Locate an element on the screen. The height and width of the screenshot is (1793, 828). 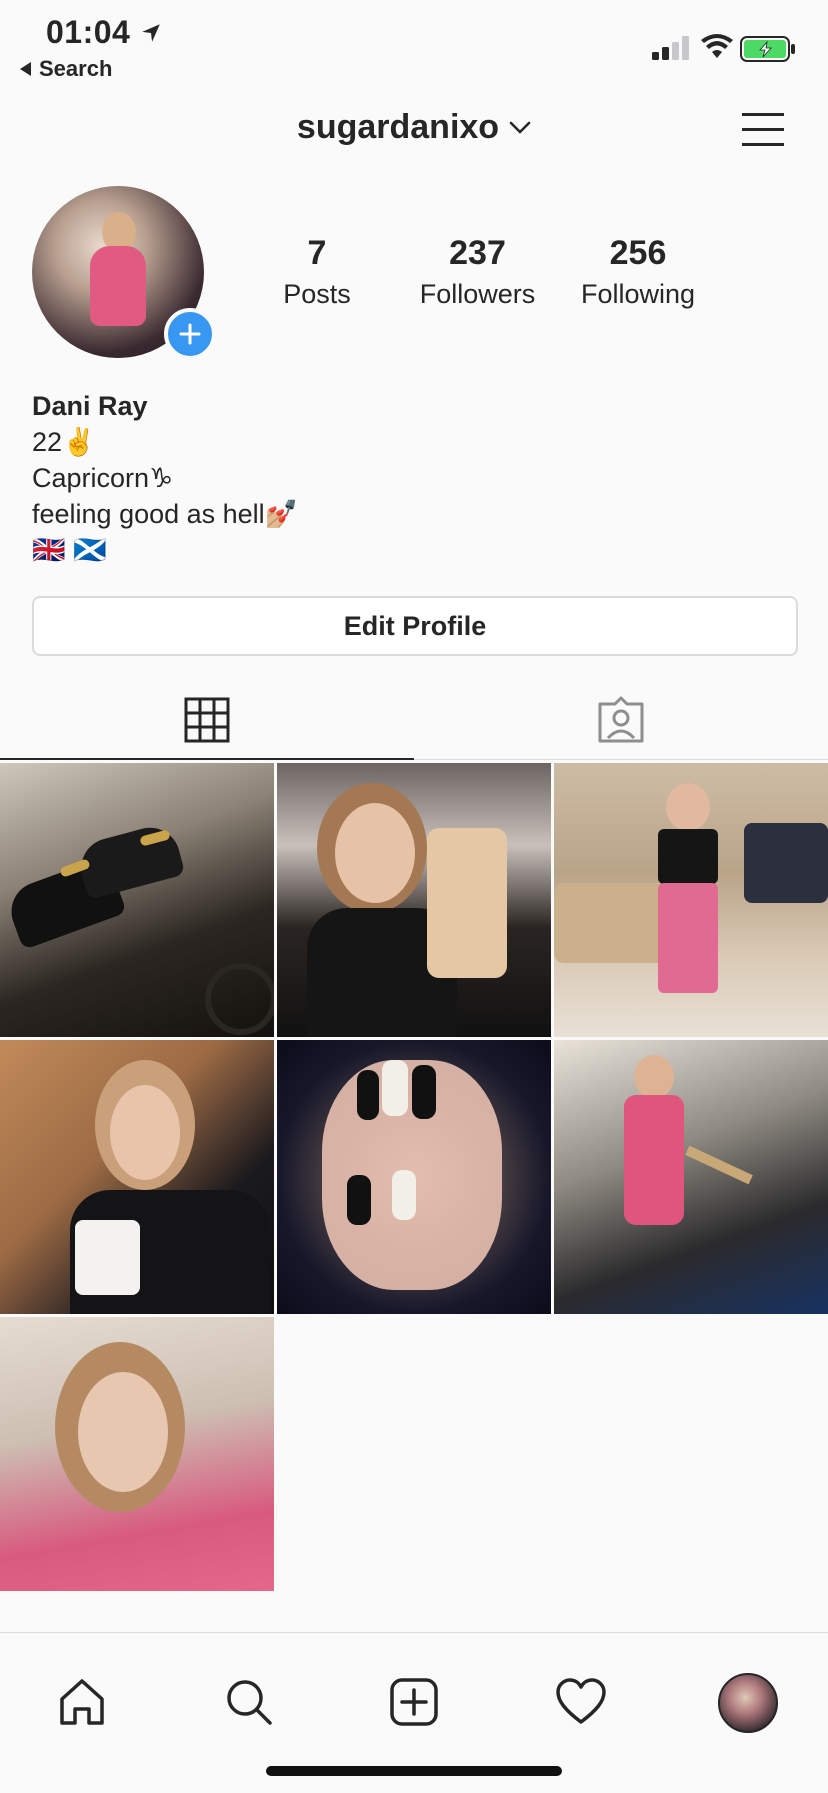
home-icon is located at coordinates (82, 1702).